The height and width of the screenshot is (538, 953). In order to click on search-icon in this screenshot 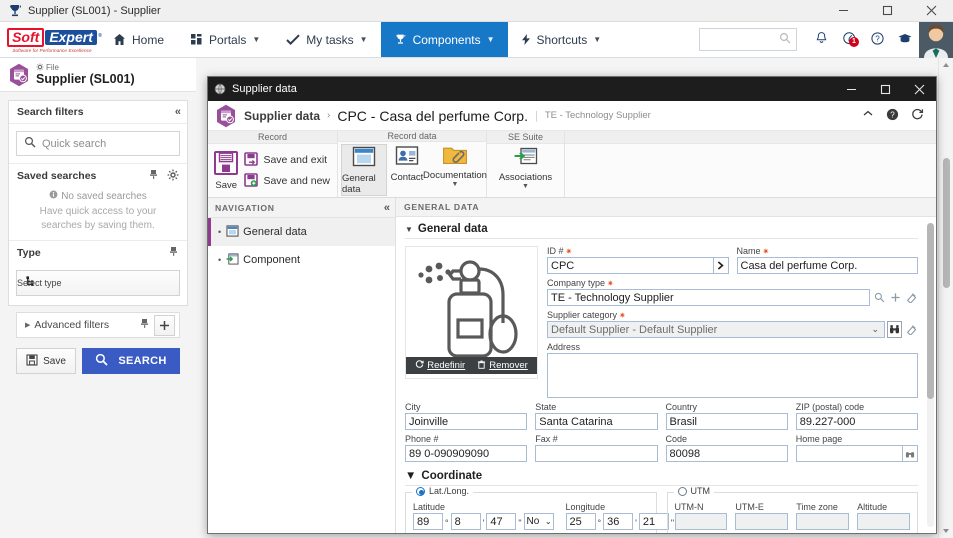, I will do `click(879, 297)`.